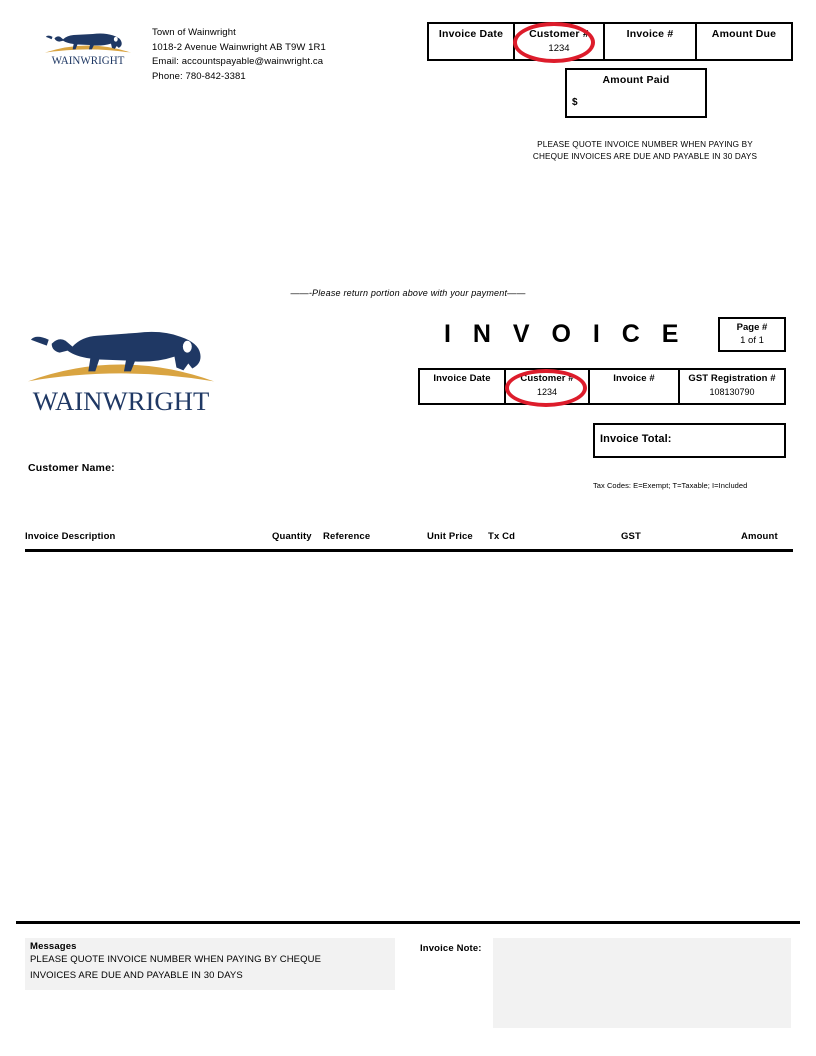 This screenshot has height=1056, width=816. Describe the element at coordinates (547, 392) in the screenshot. I see `invoice-value-customer-number: 1234` at that location.